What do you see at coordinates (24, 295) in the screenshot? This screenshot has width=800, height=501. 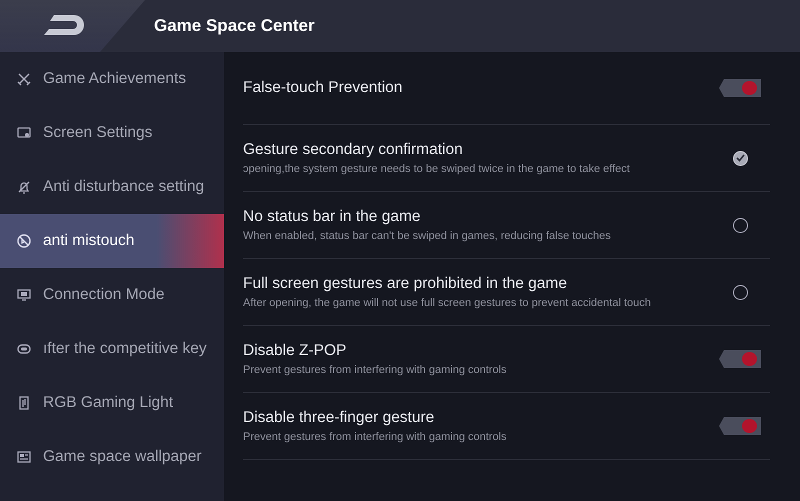 I see `monitor-icon` at bounding box center [24, 295].